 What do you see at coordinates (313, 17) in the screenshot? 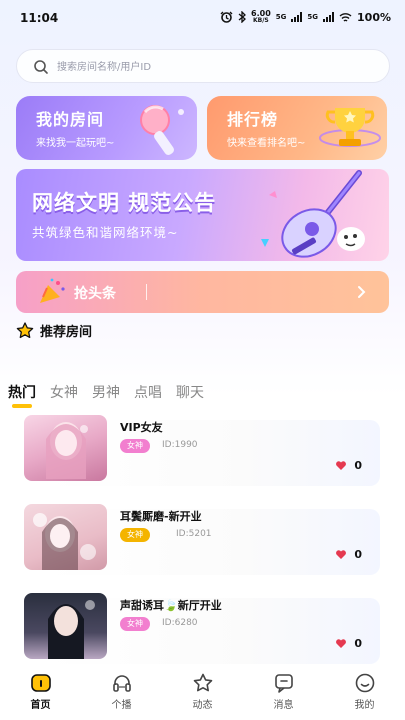
I see `net-type-2: 5G` at bounding box center [313, 17].